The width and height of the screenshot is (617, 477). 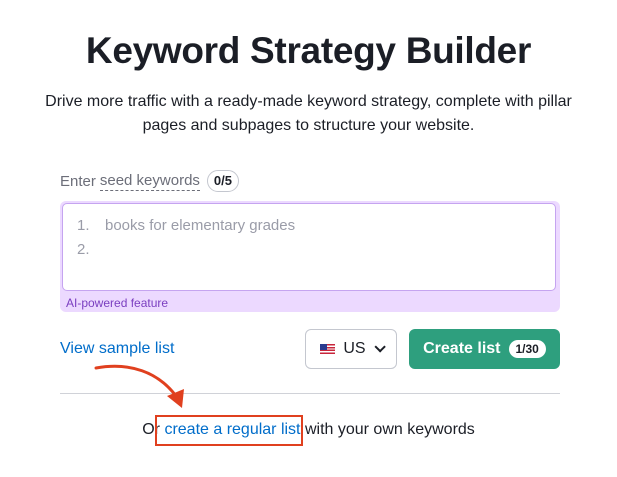 What do you see at coordinates (462, 348) in the screenshot?
I see `create-list-label: Create list` at bounding box center [462, 348].